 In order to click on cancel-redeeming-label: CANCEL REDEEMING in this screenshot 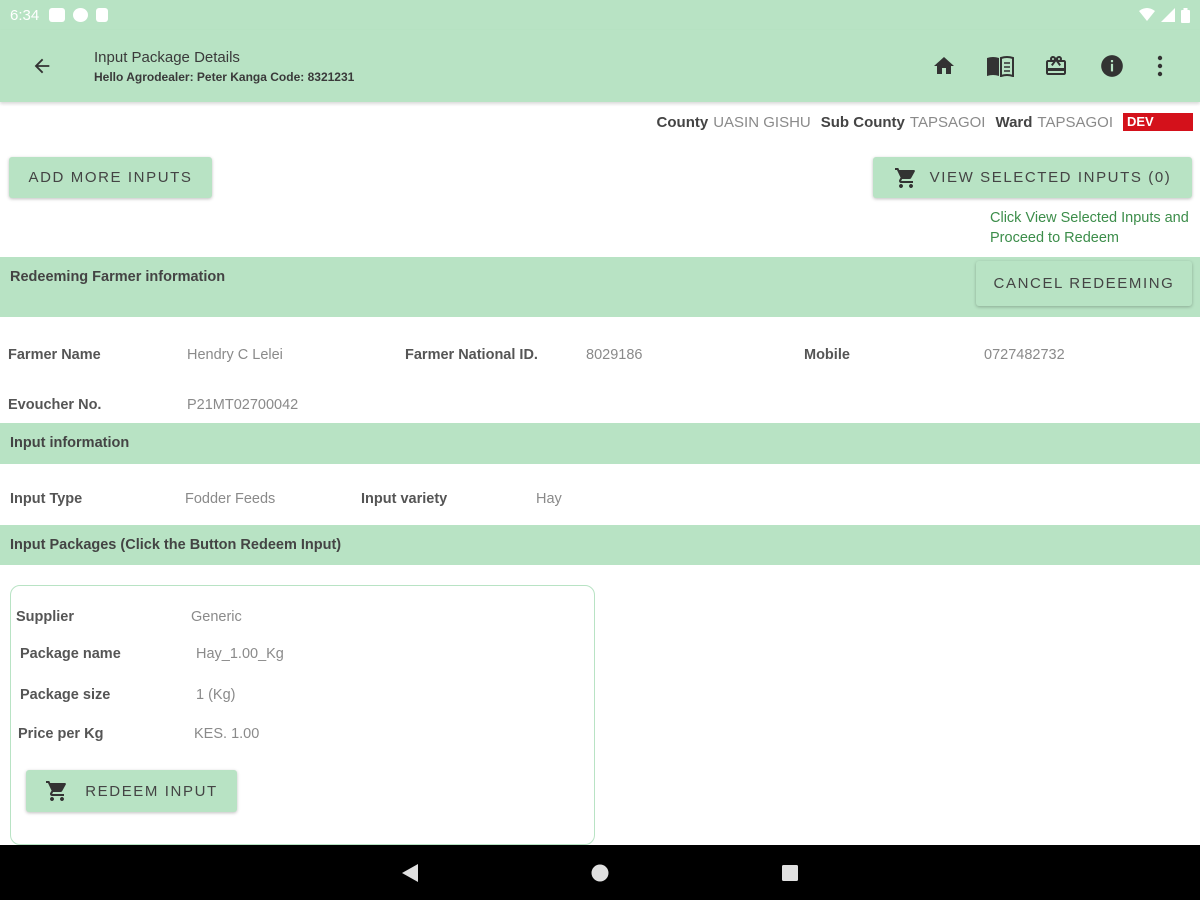, I will do `click(1084, 283)`.